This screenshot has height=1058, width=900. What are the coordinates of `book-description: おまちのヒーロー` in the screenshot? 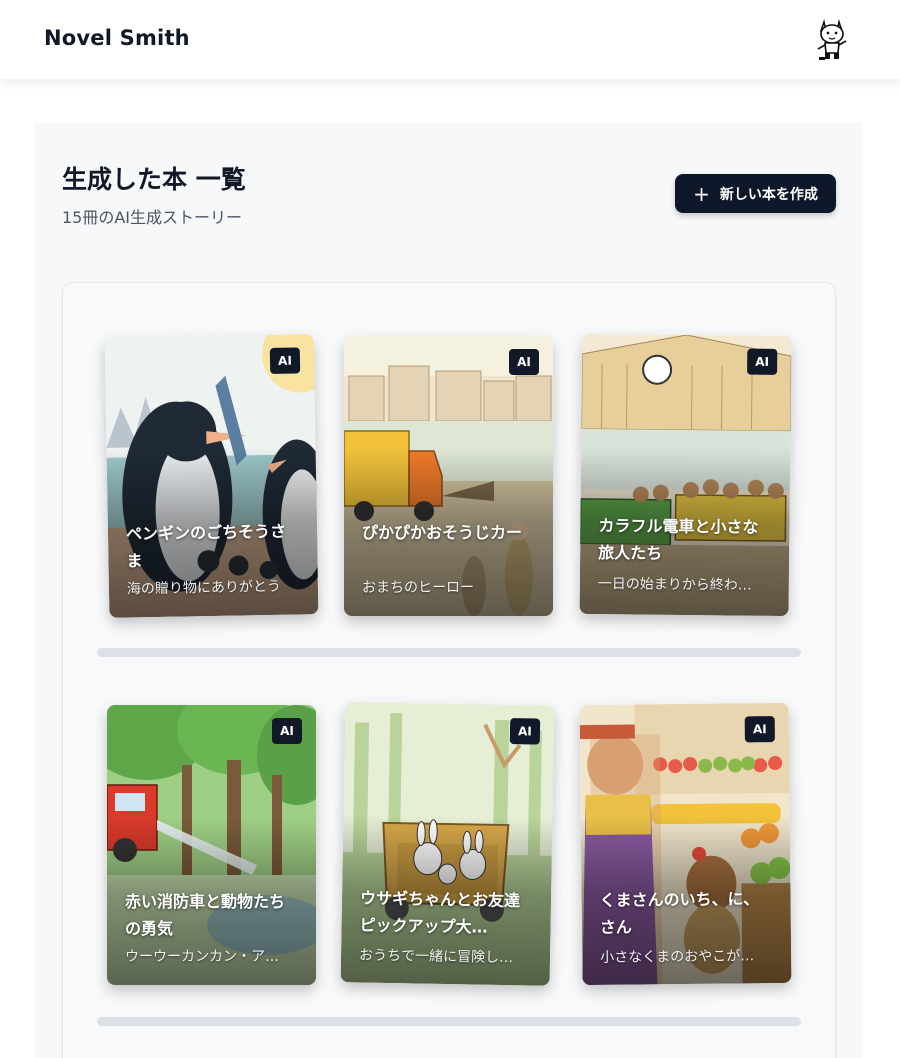 It's located at (418, 588).